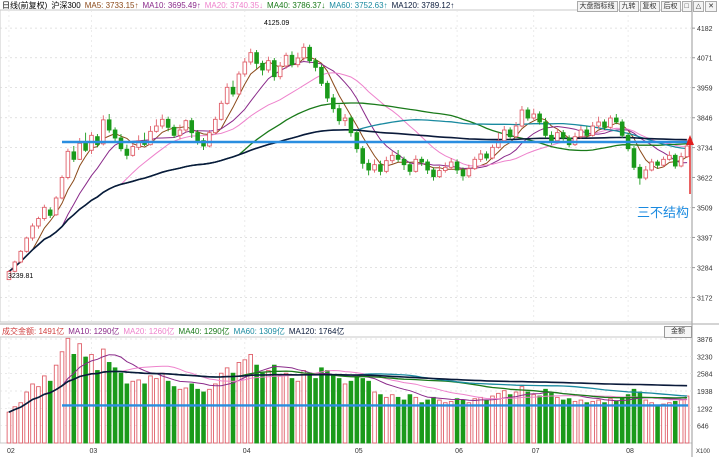  I want to click on x-tick-label: 07, so click(536, 451).